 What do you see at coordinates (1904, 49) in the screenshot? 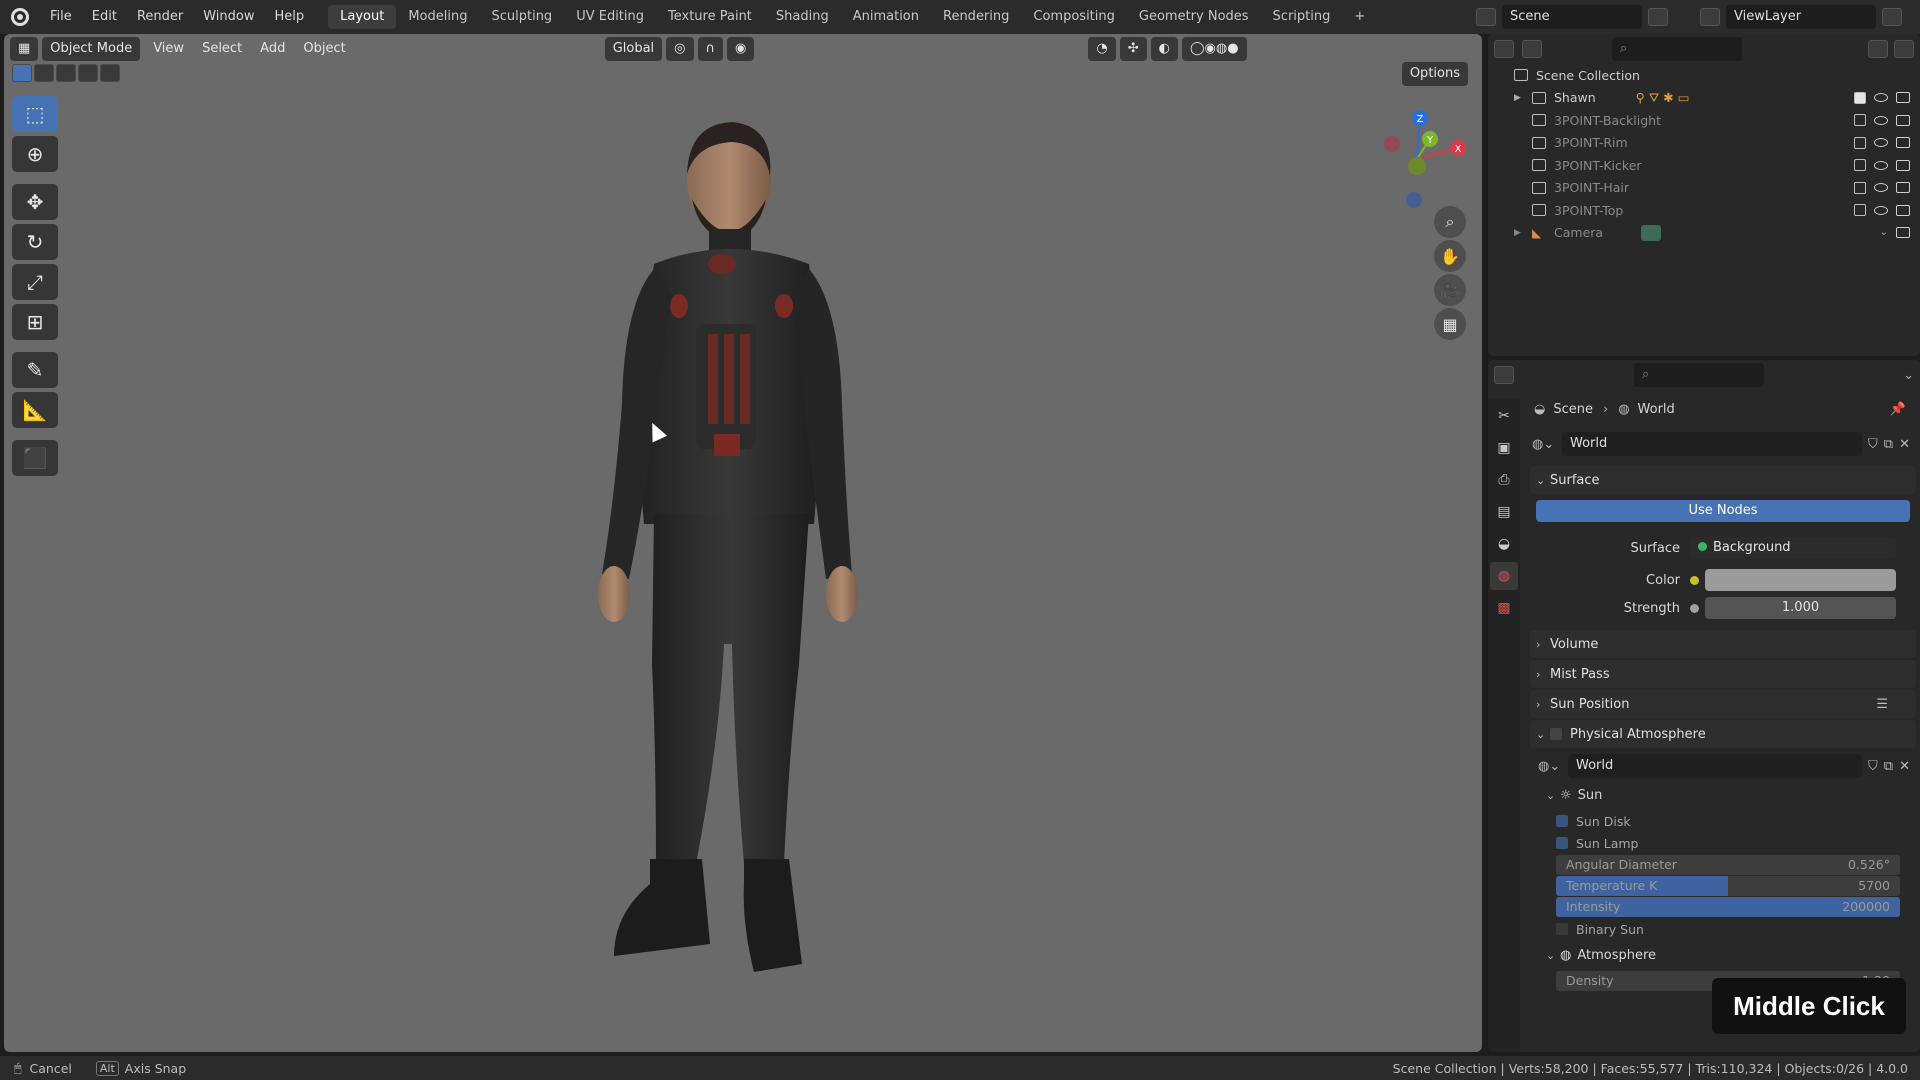
I see `new-collection-icon` at bounding box center [1904, 49].